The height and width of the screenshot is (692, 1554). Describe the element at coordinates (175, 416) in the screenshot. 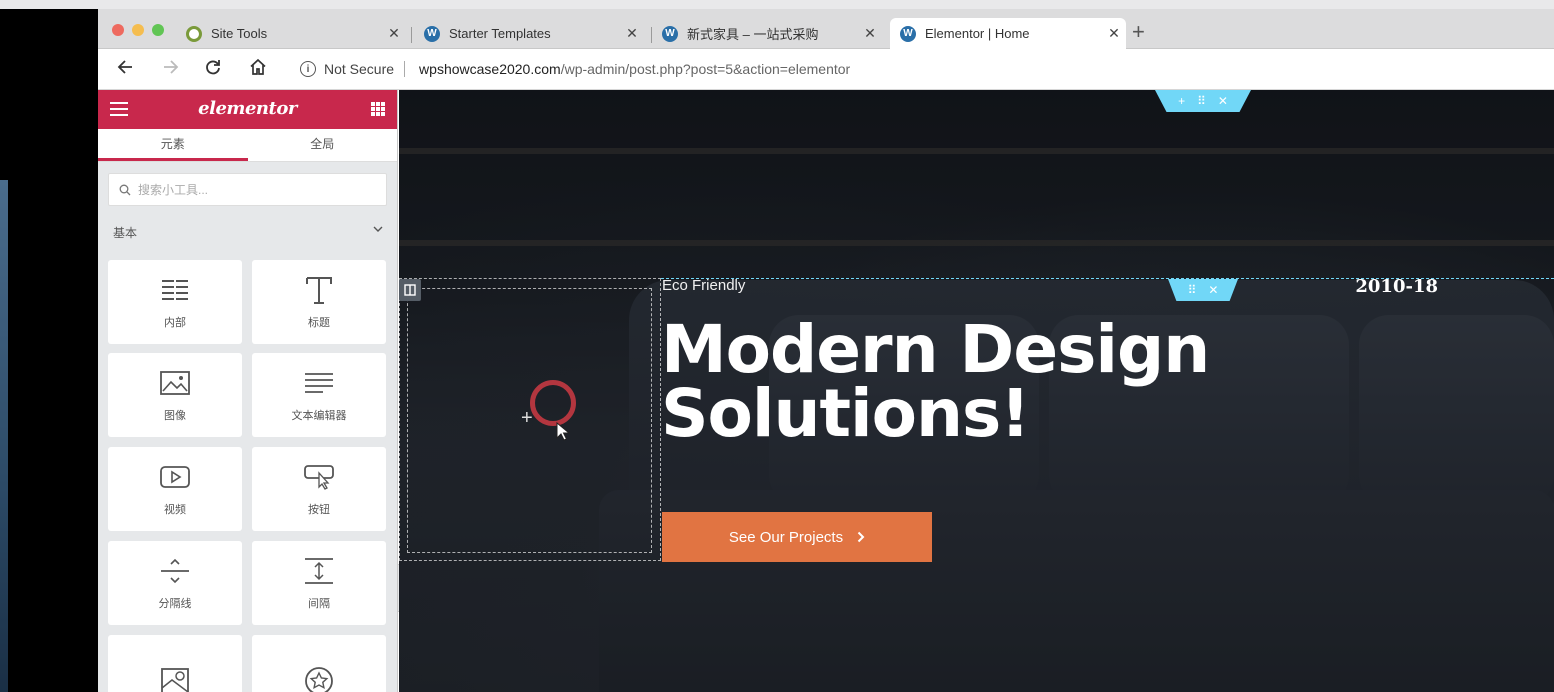

I see `widget-label: 图像` at that location.